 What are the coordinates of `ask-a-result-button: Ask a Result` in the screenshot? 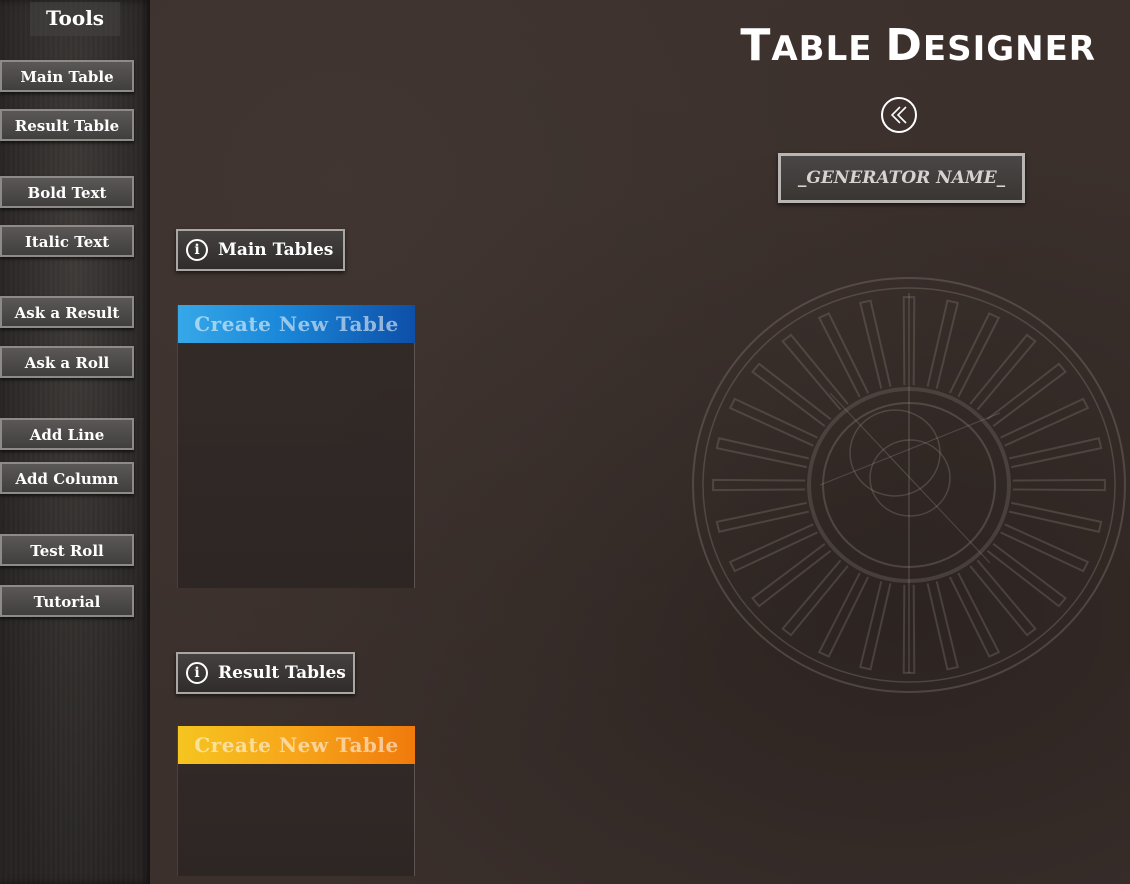 It's located at (67, 312).